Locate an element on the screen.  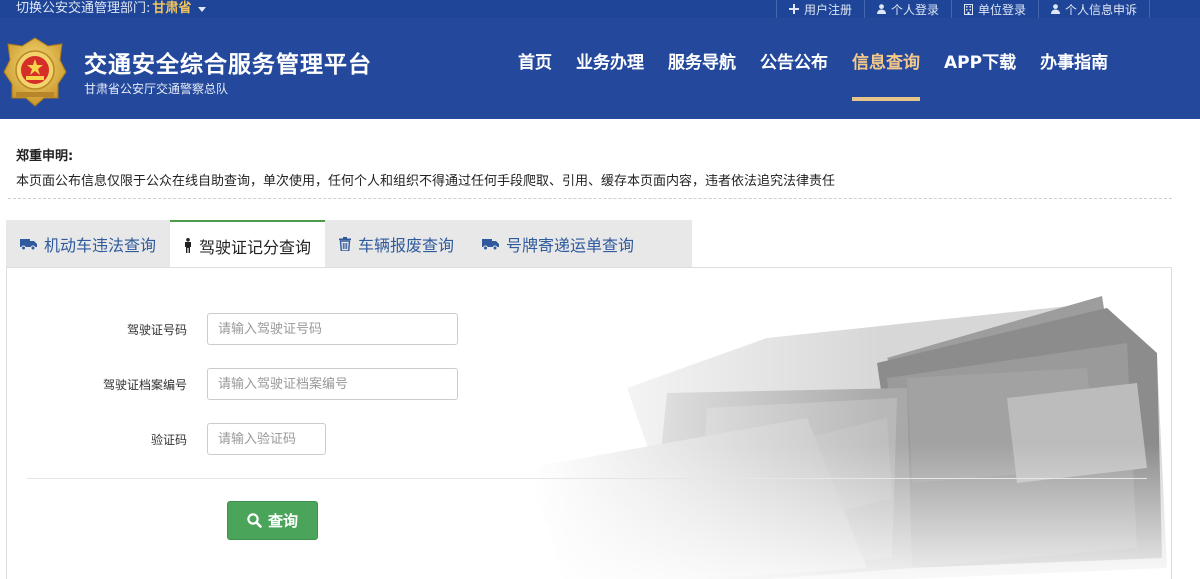
nav-procedure-guide: 办事指南 is located at coordinates (1074, 81).